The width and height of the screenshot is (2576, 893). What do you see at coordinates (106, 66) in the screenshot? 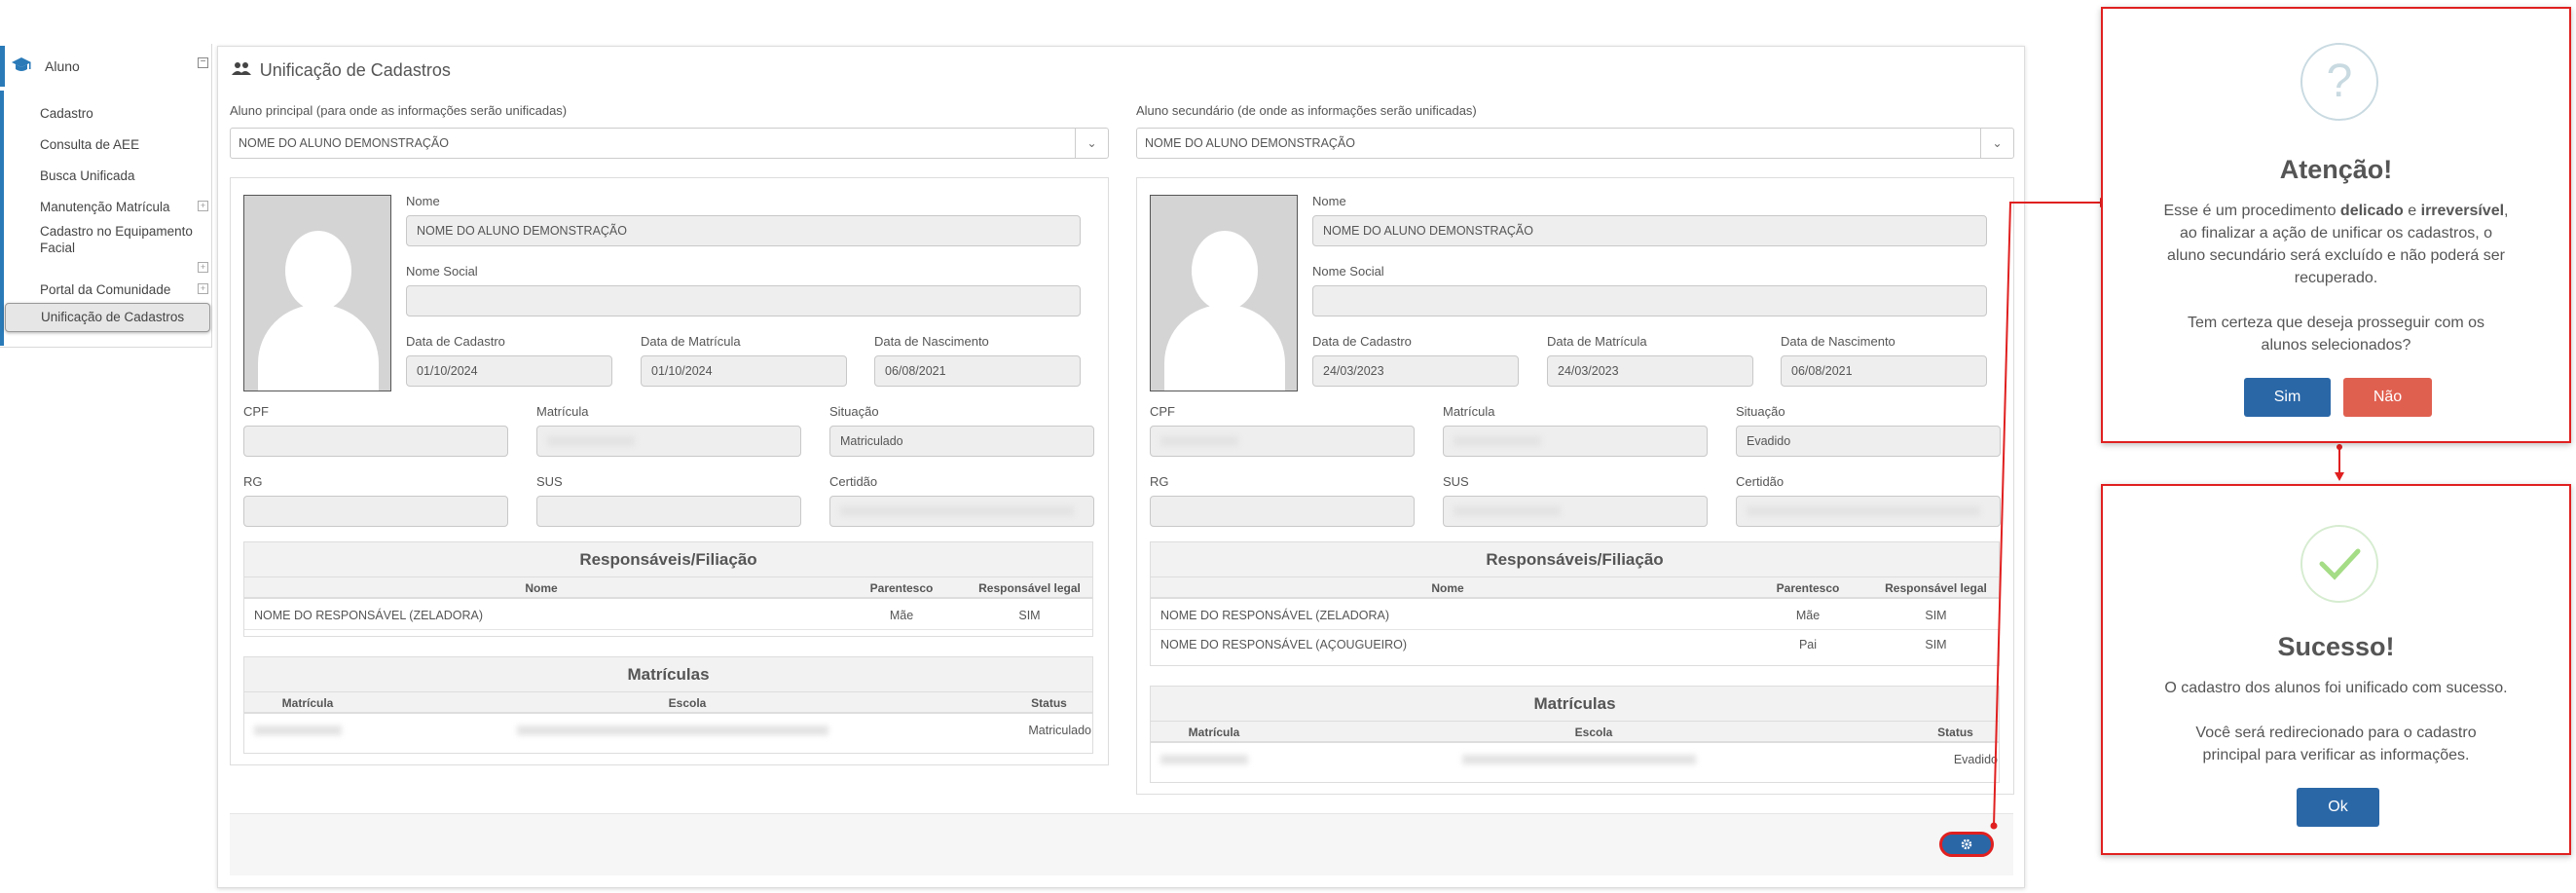
I see `sidebar-section-aluno: Aluno −` at bounding box center [106, 66].